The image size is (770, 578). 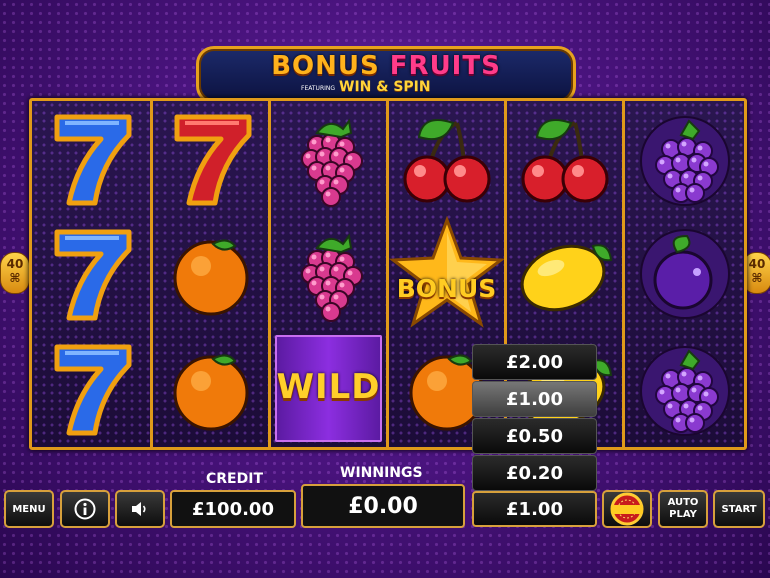 I want to click on stake-option: £0.50, so click(x=534, y=436).